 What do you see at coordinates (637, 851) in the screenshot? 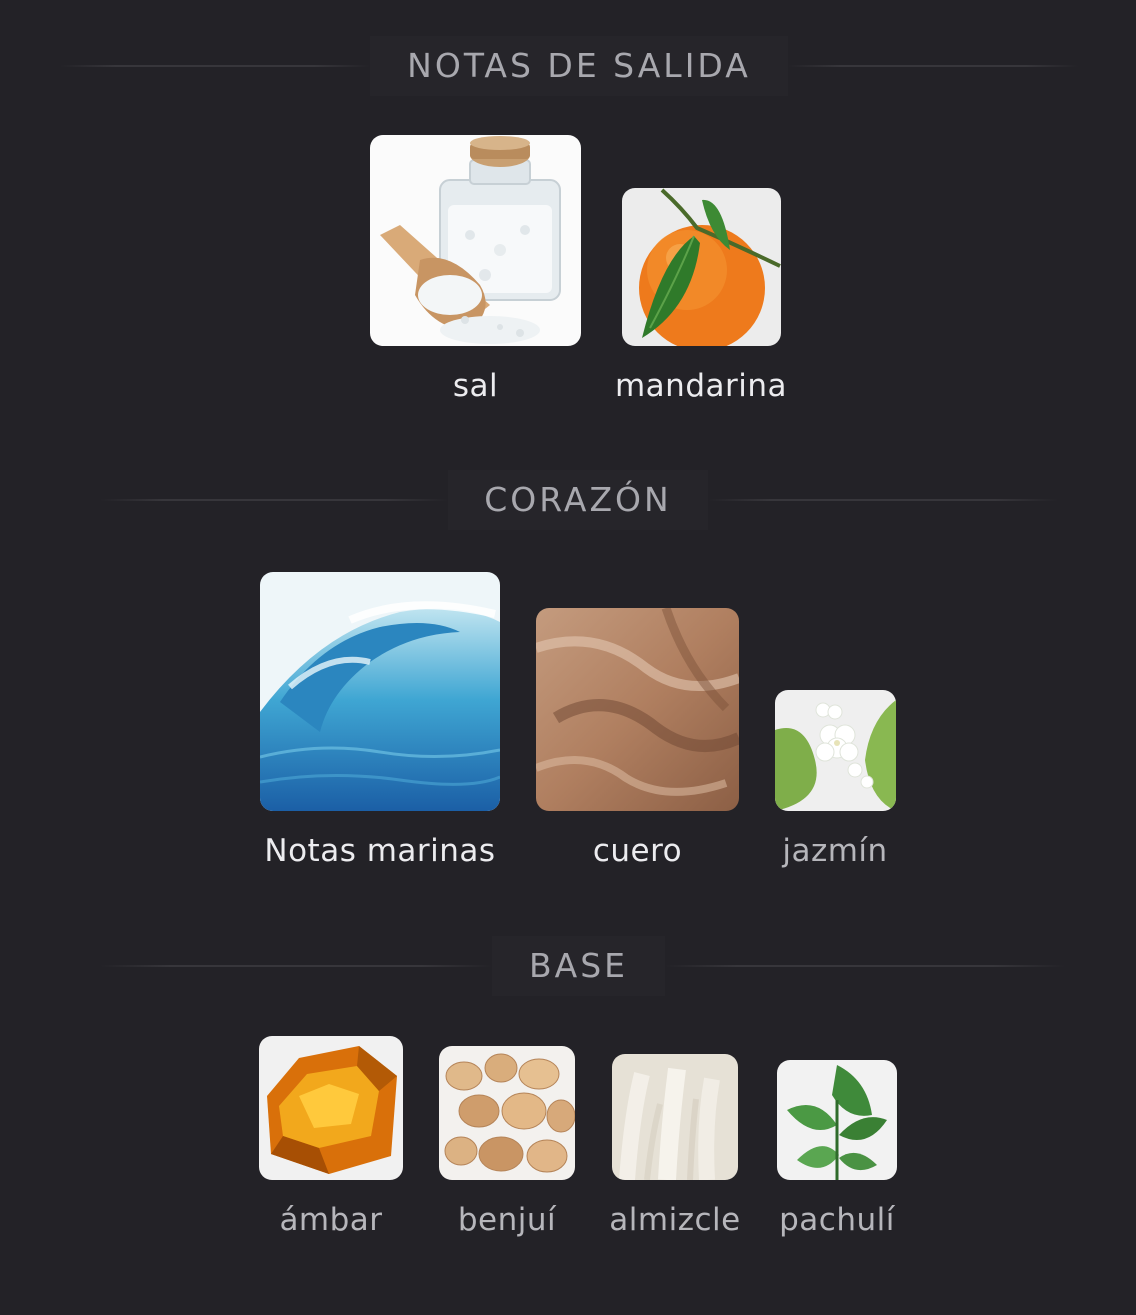
I see `note-label: cuero` at bounding box center [637, 851].